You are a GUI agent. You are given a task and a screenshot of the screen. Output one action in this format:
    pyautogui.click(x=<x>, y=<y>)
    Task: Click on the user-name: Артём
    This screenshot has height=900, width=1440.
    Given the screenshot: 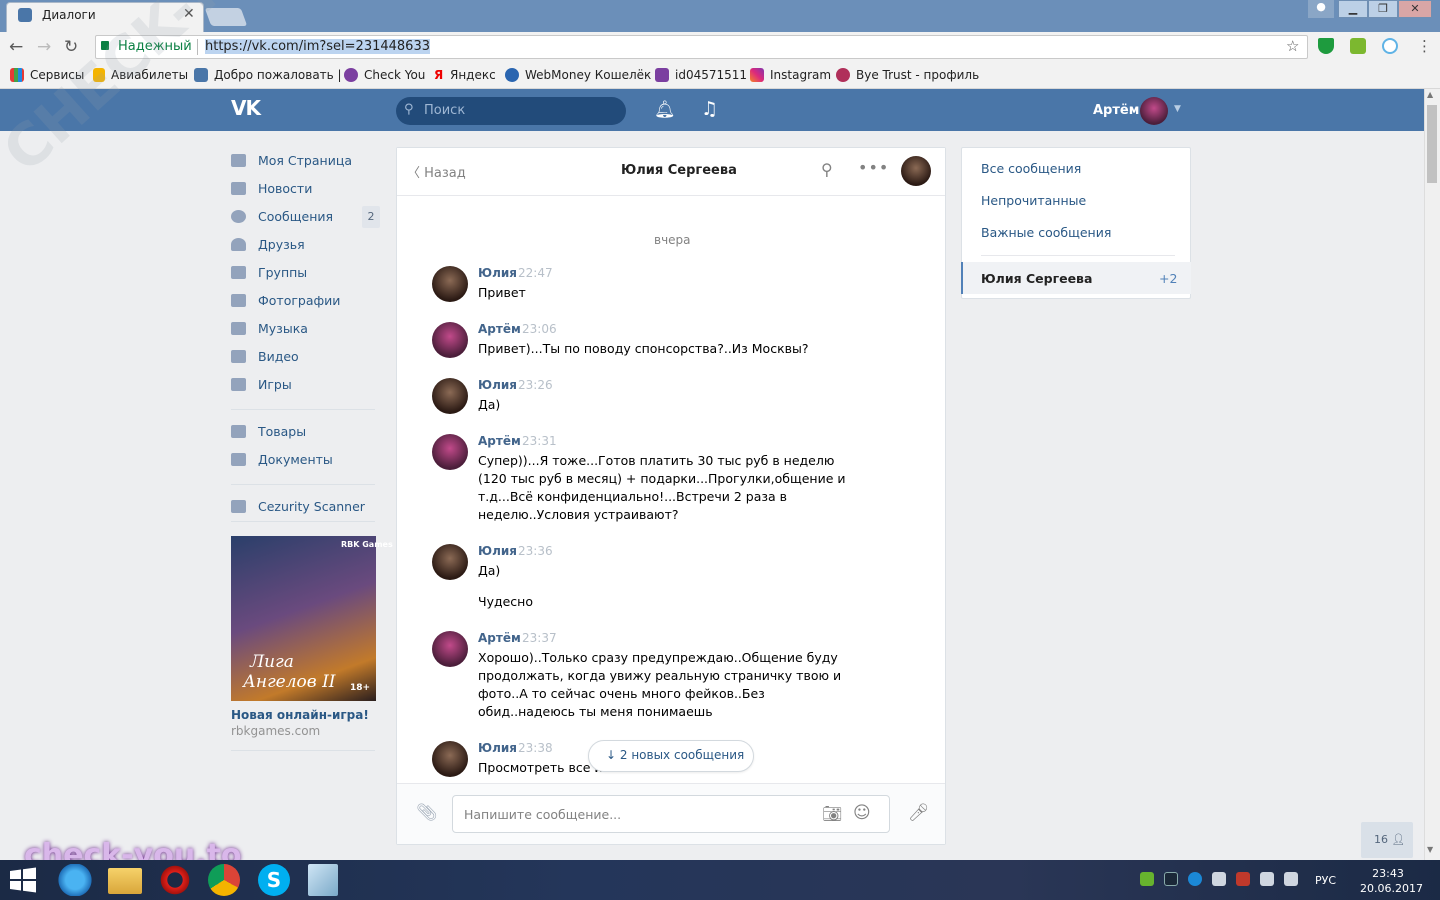 What is the action you would take?
    pyautogui.click(x=1116, y=110)
    